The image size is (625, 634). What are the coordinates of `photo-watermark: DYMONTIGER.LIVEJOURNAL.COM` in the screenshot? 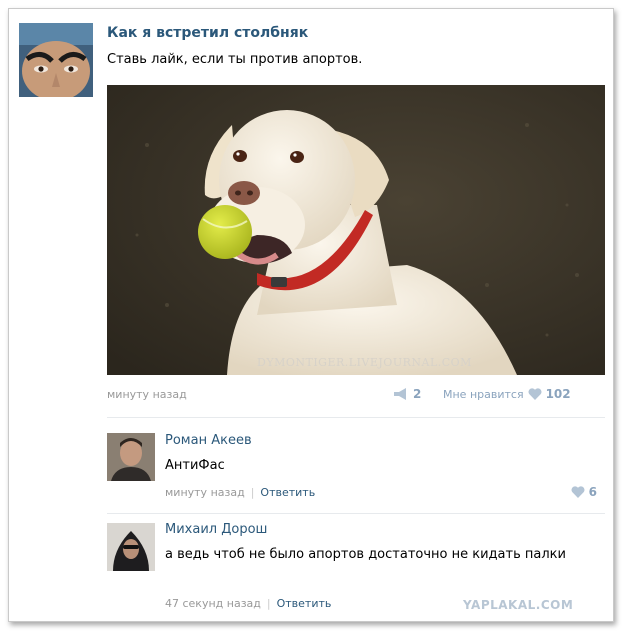 It's located at (364, 362).